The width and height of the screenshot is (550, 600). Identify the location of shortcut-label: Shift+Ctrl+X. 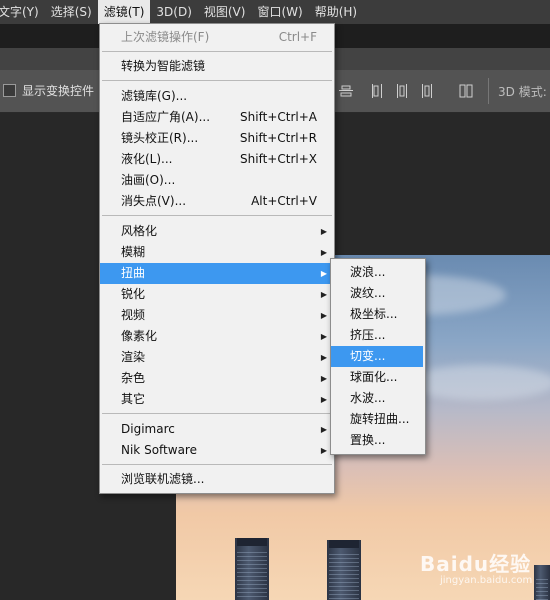
(278, 159).